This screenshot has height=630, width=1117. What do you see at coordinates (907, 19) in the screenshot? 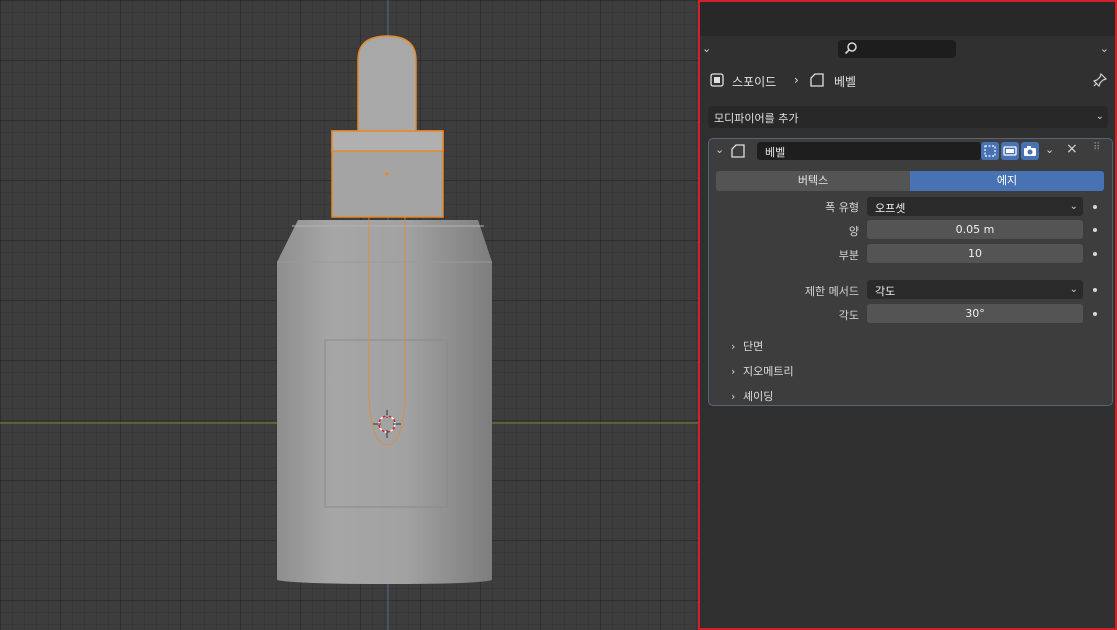
I see `panel-top-bar` at bounding box center [907, 19].